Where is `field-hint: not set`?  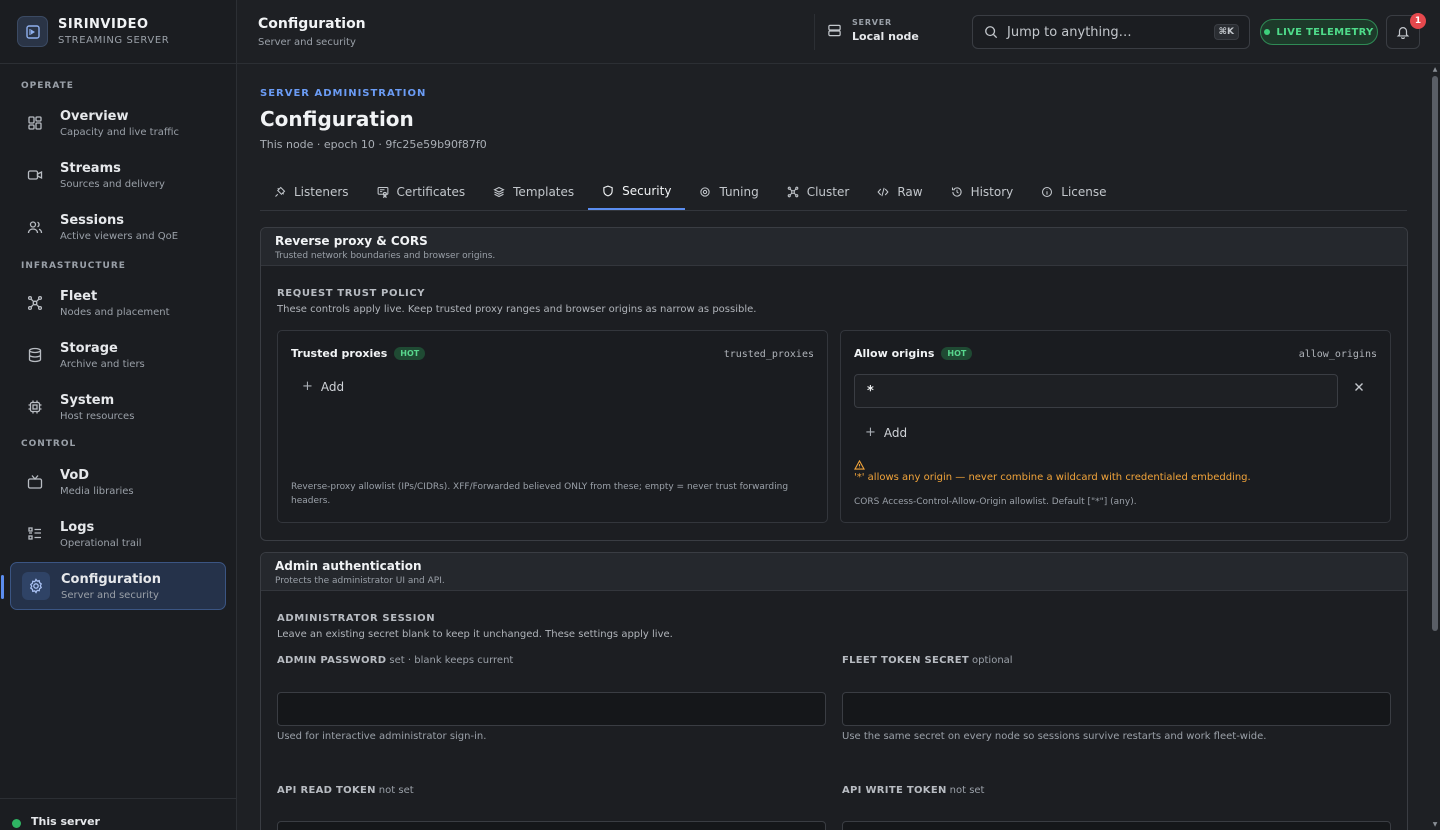
field-hint: not set is located at coordinates (967, 790).